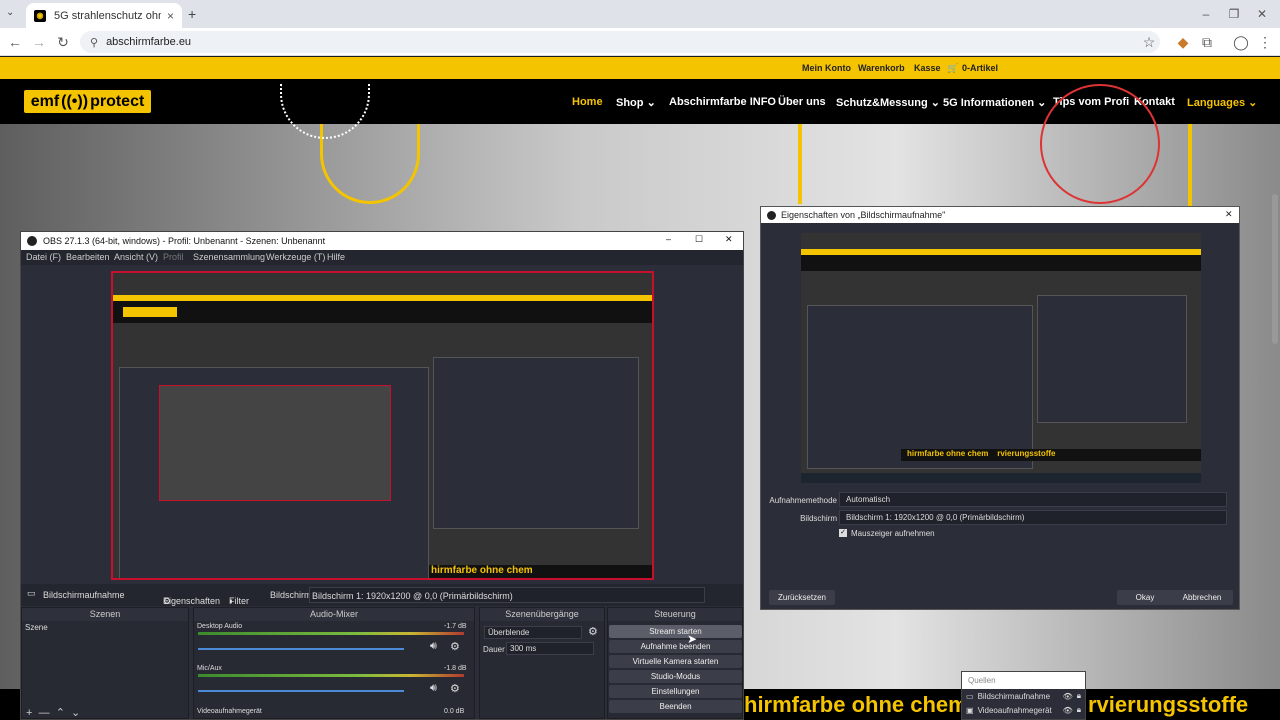 This screenshot has width=1280, height=720. Describe the element at coordinates (699, 239) in the screenshot. I see `maximize-icon: ☐` at that location.